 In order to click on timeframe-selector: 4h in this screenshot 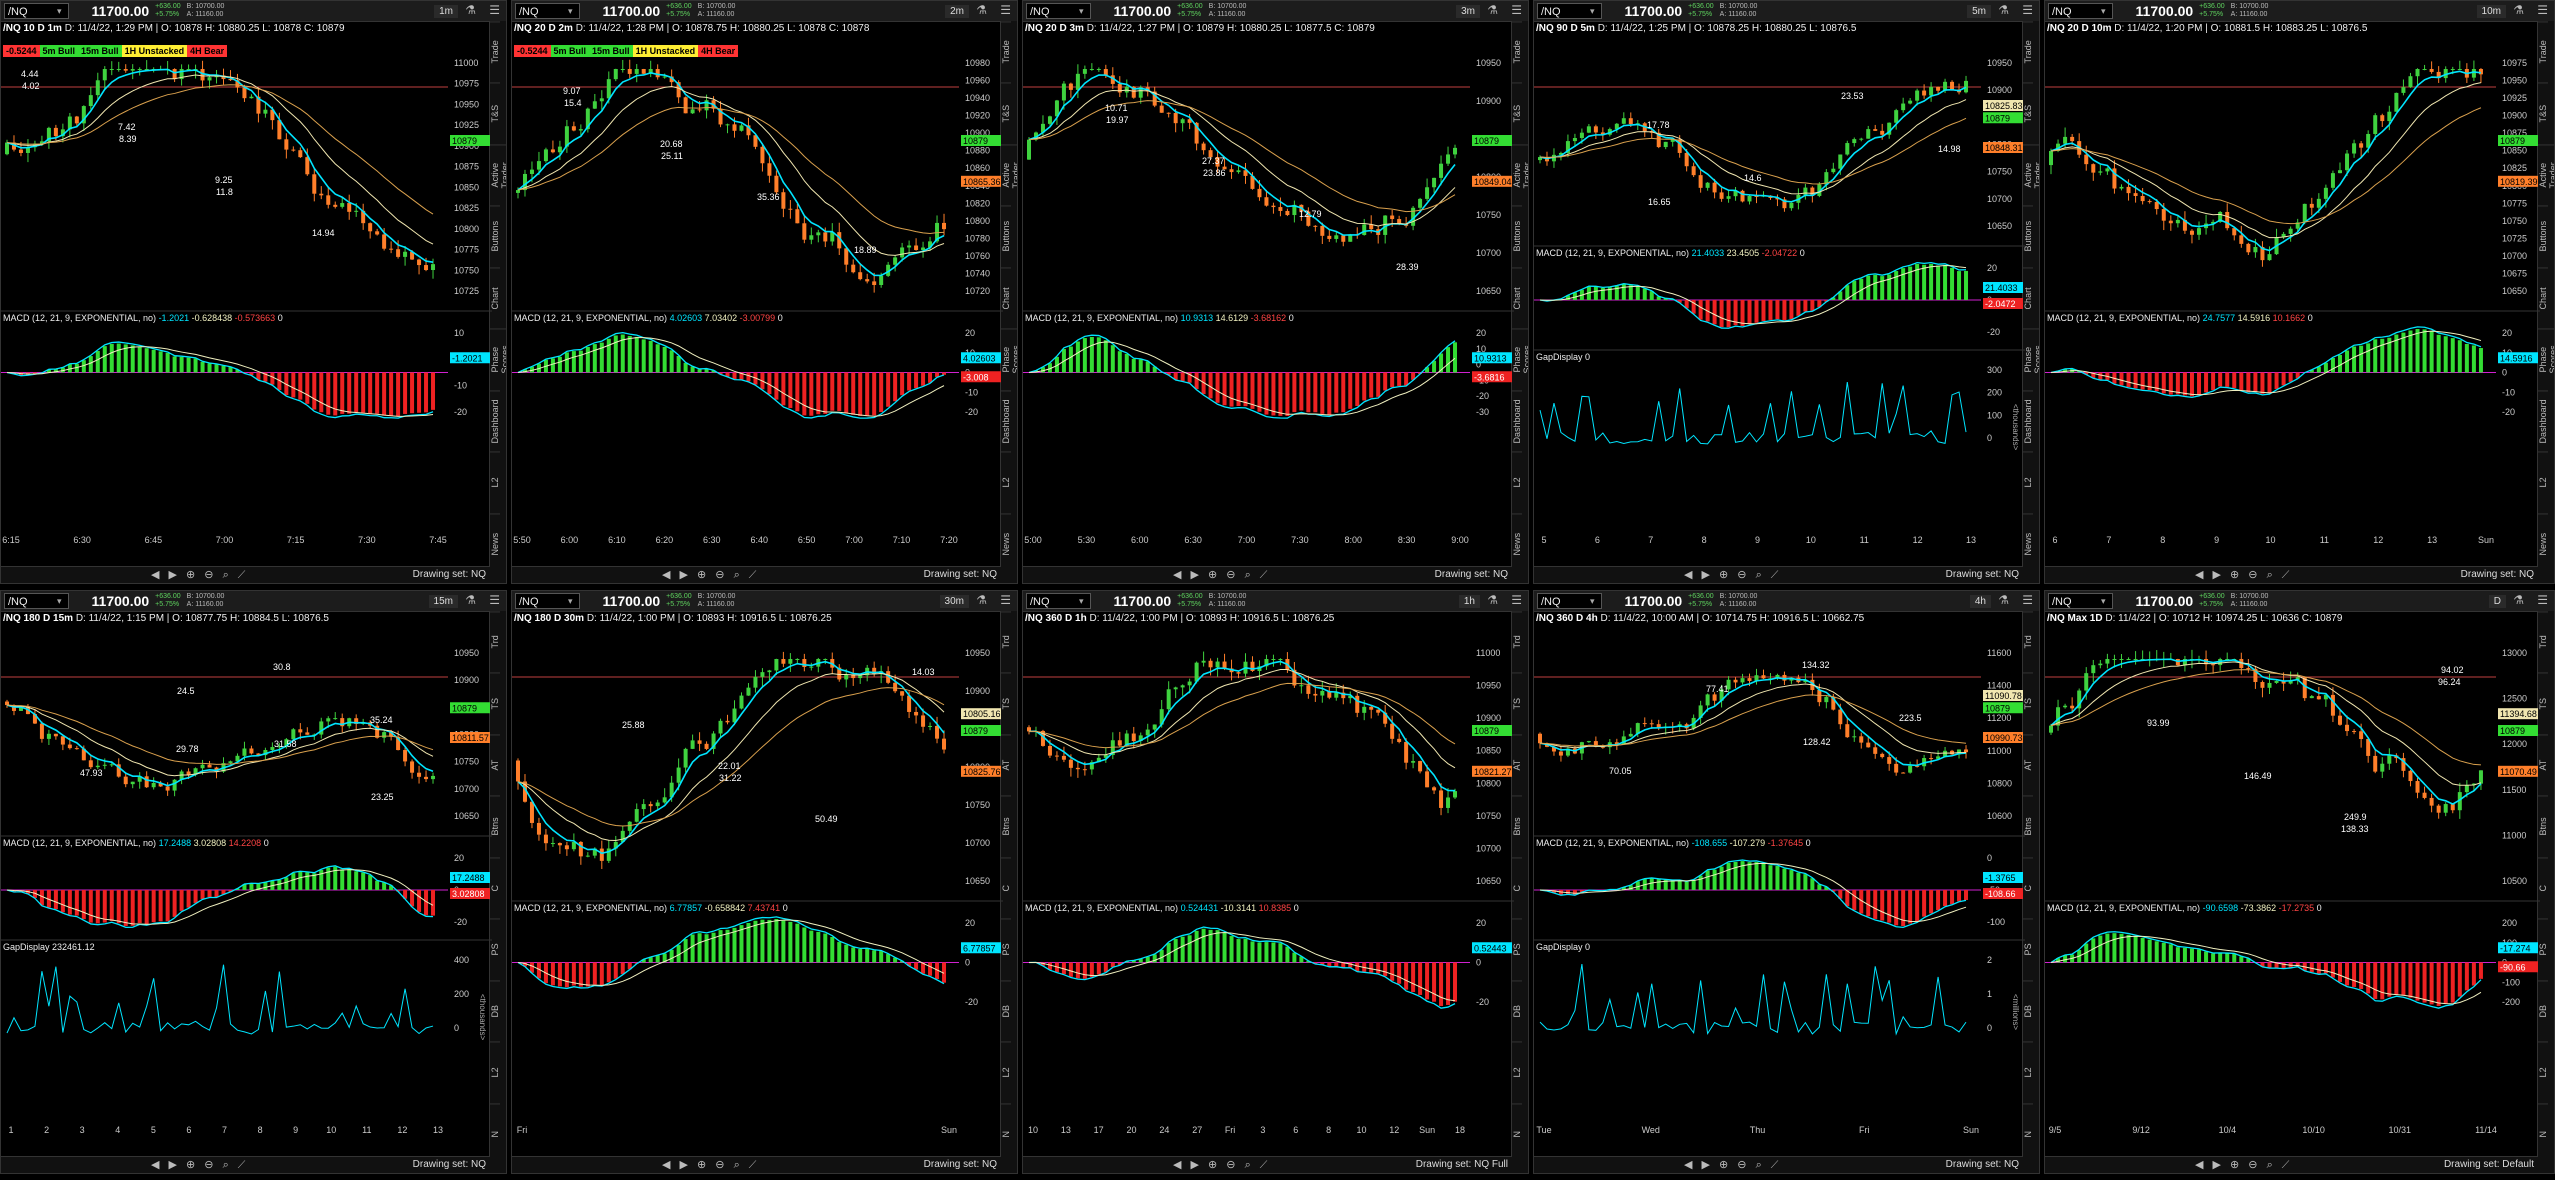, I will do `click(1980, 601)`.